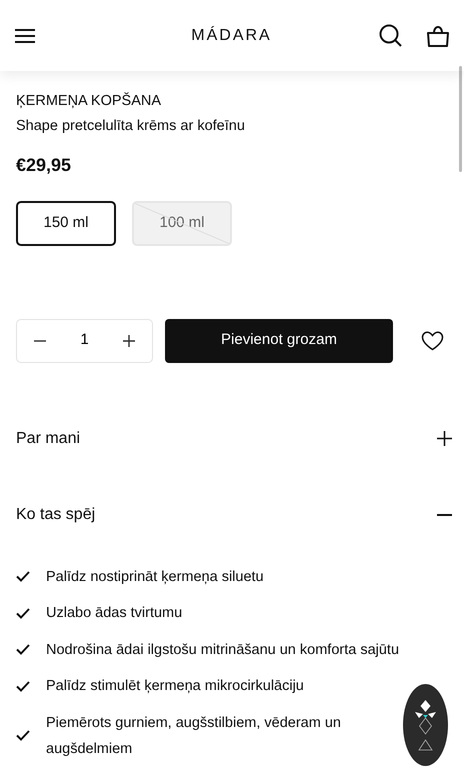 Image resolution: width=464 pixels, height=768 pixels. I want to click on accordion-header: Ko tas spēj, so click(234, 514).